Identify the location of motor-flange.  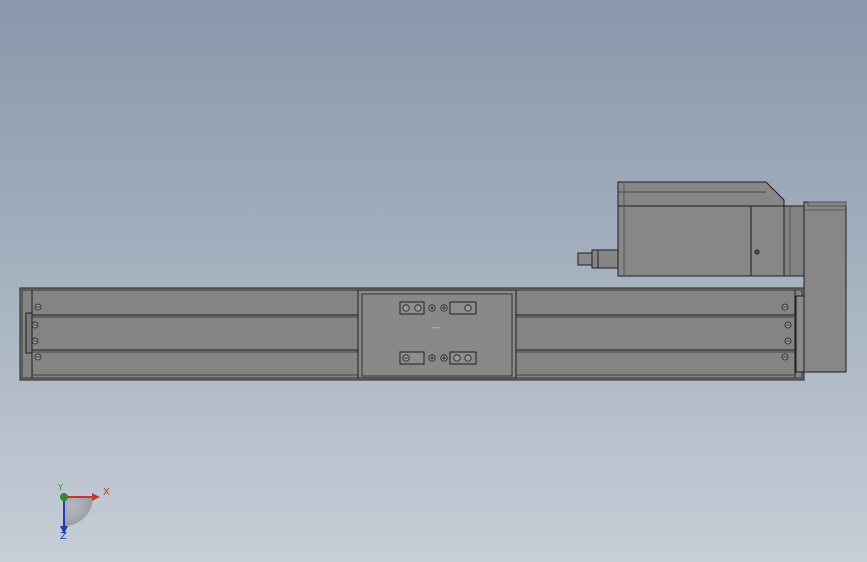
(795, 241).